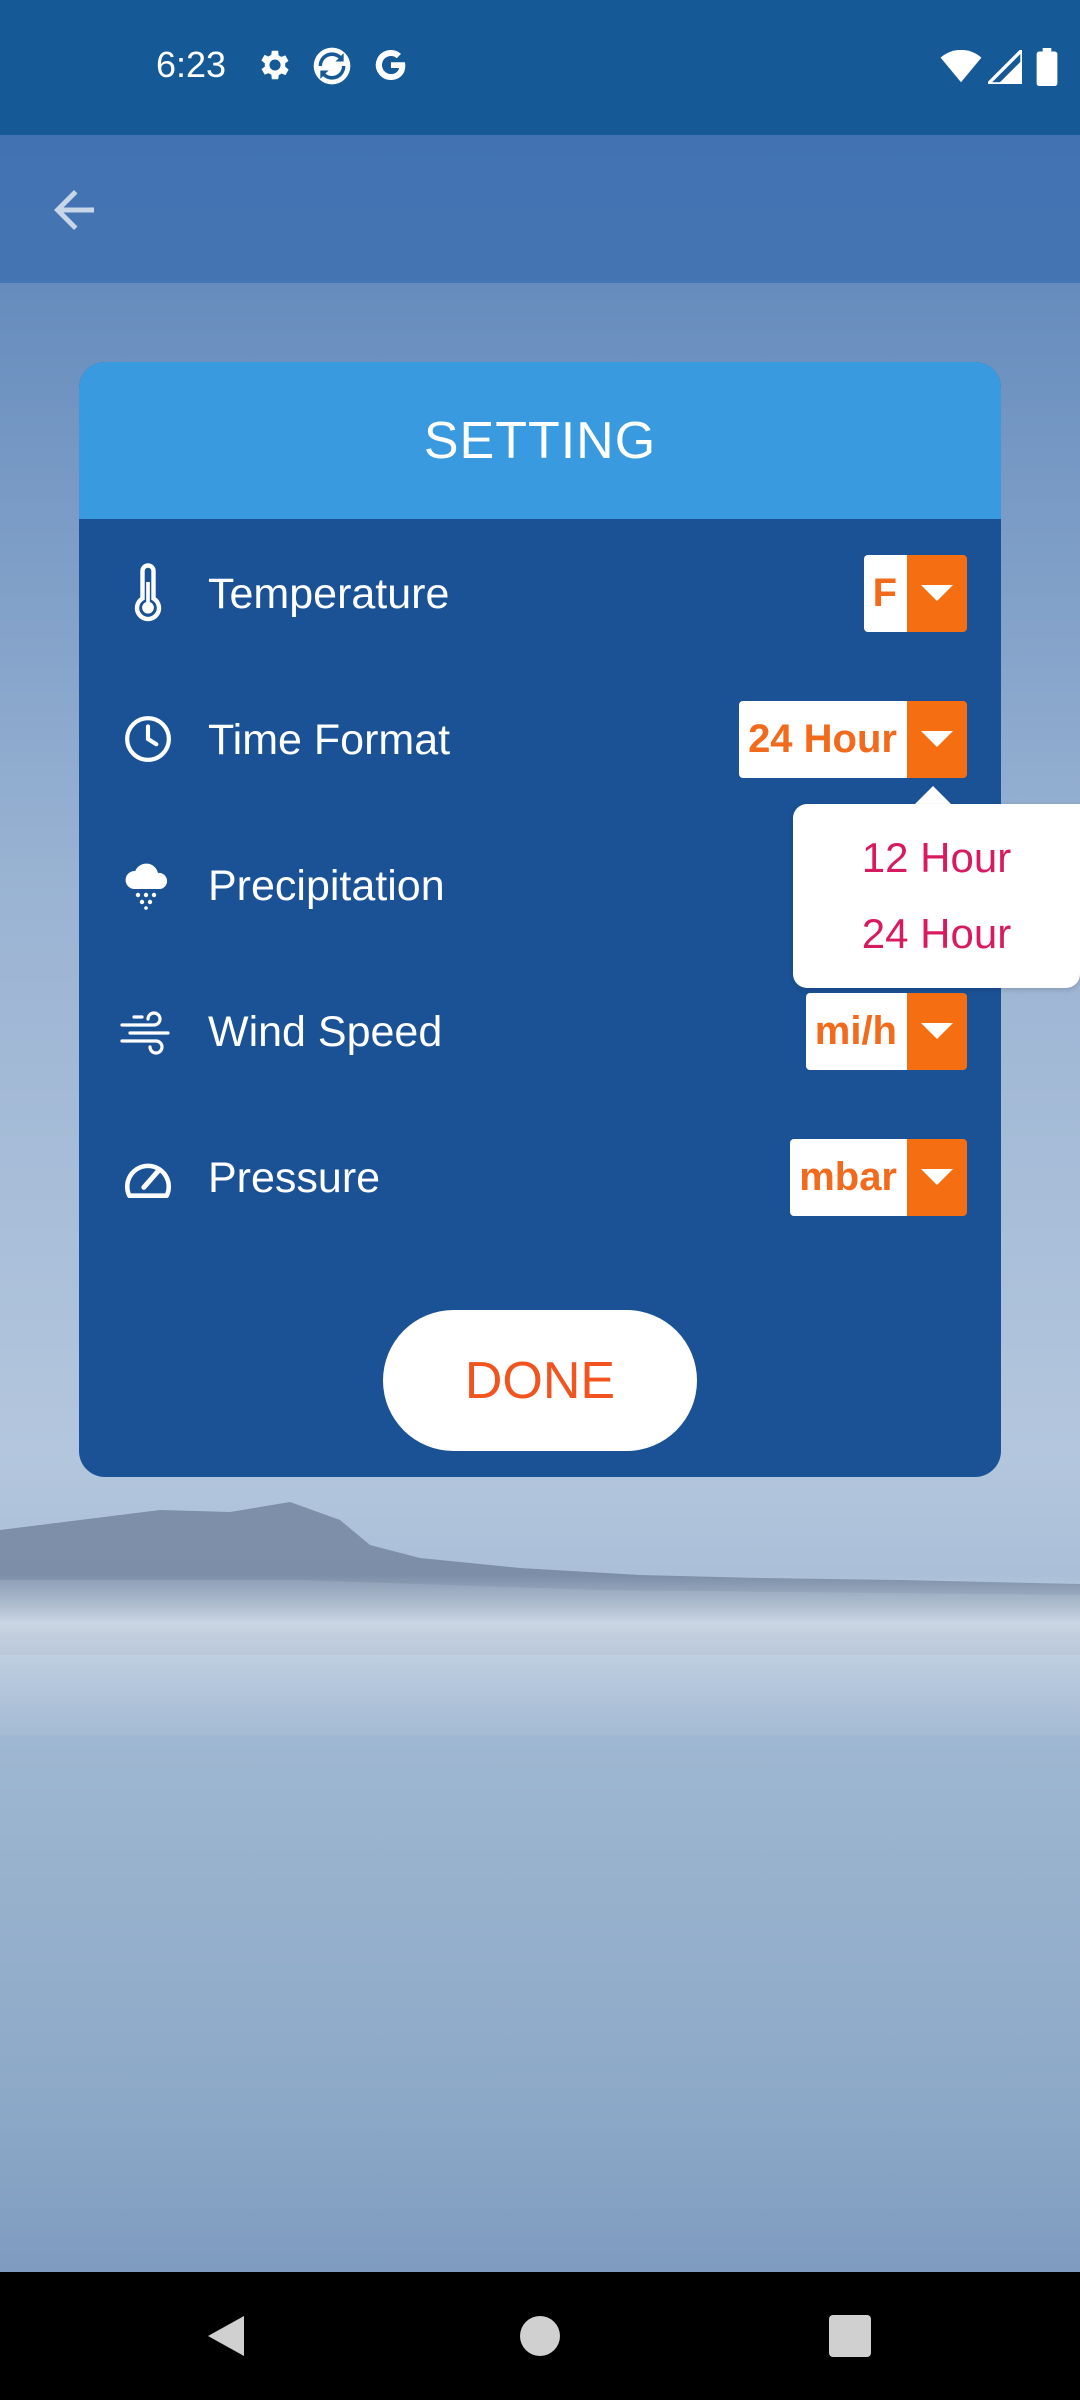 Image resolution: width=1080 pixels, height=2400 pixels. I want to click on time-format-dropdown: 24 Hour, so click(853, 739).